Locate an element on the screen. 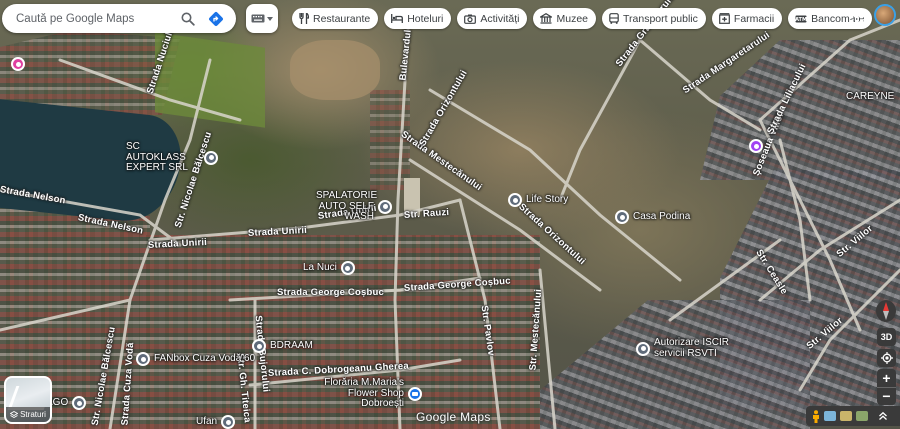 This screenshot has width=900, height=429. chip-transport-public: Transport public is located at coordinates (654, 18).